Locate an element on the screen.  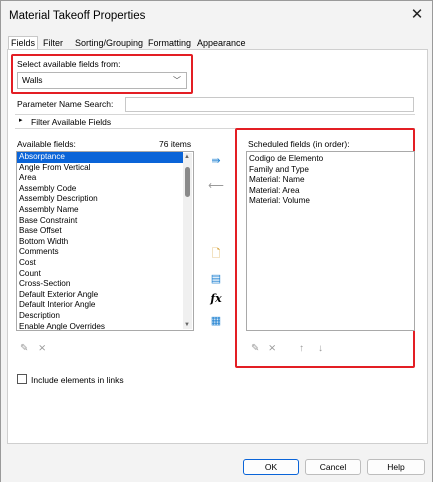
scheduled-field-item: Codigo de Elemento is located at coordinates (330, 159).